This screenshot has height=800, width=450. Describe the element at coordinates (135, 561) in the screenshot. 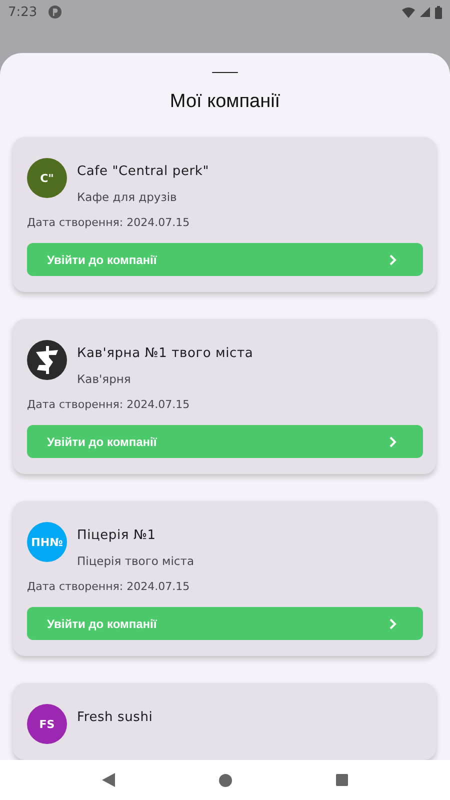

I see `company-description: Піцерія твого міста` at that location.